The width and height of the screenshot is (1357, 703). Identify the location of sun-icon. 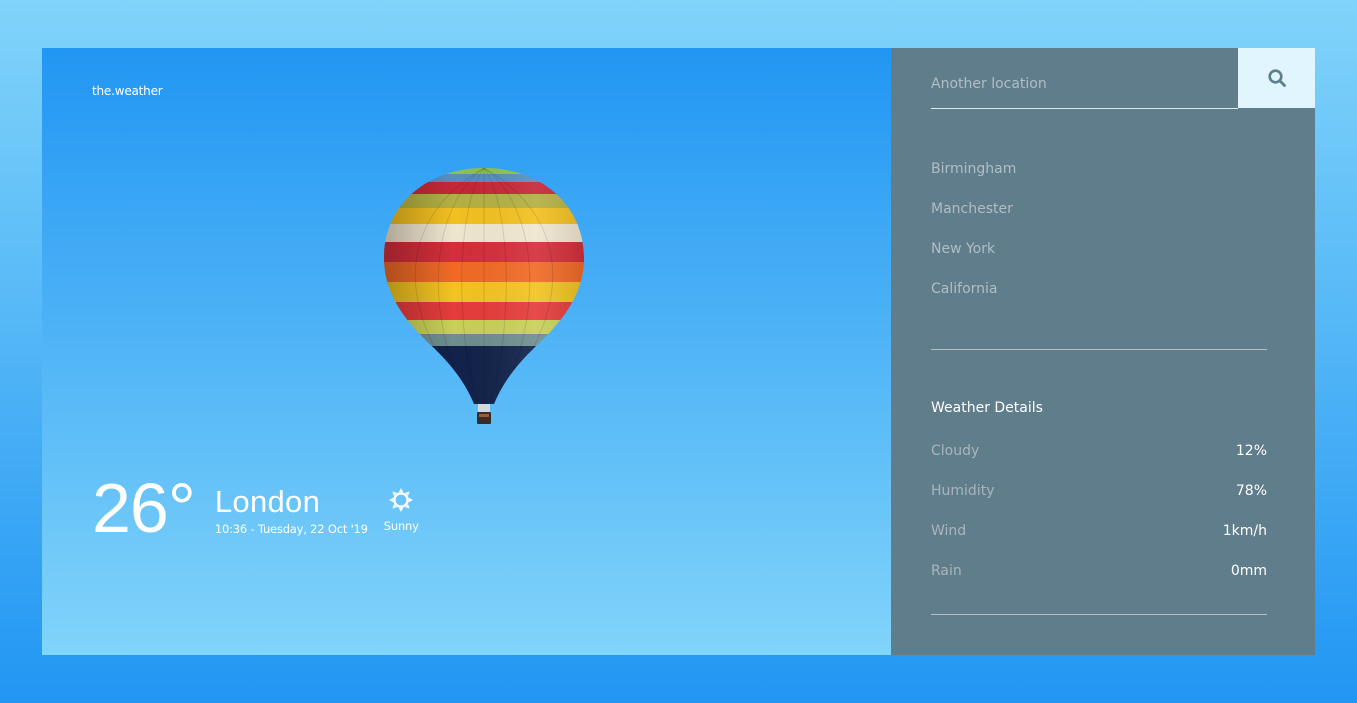
(401, 500).